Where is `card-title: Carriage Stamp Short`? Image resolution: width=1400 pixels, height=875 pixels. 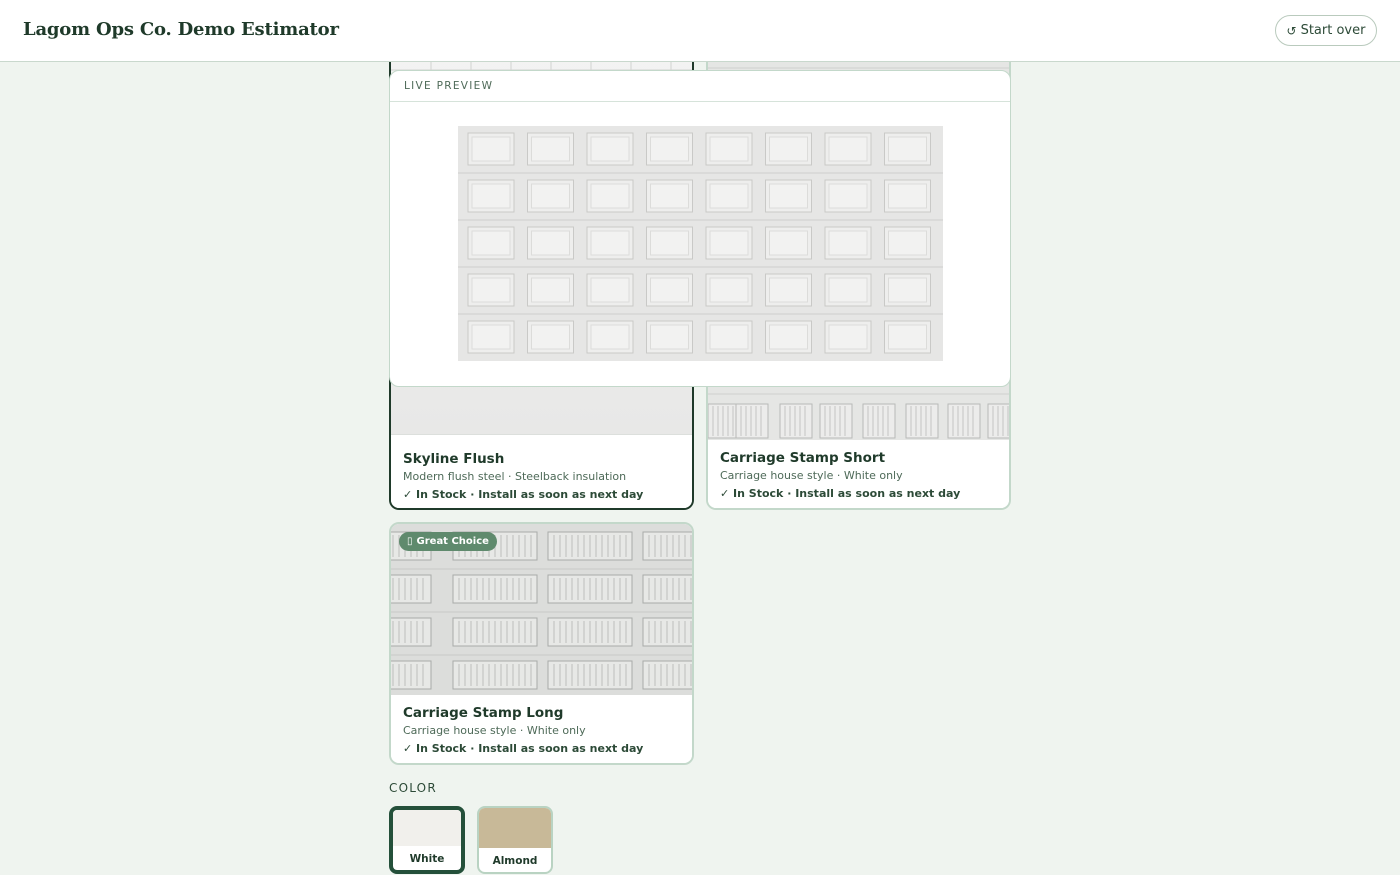 card-title: Carriage Stamp Short is located at coordinates (803, 458).